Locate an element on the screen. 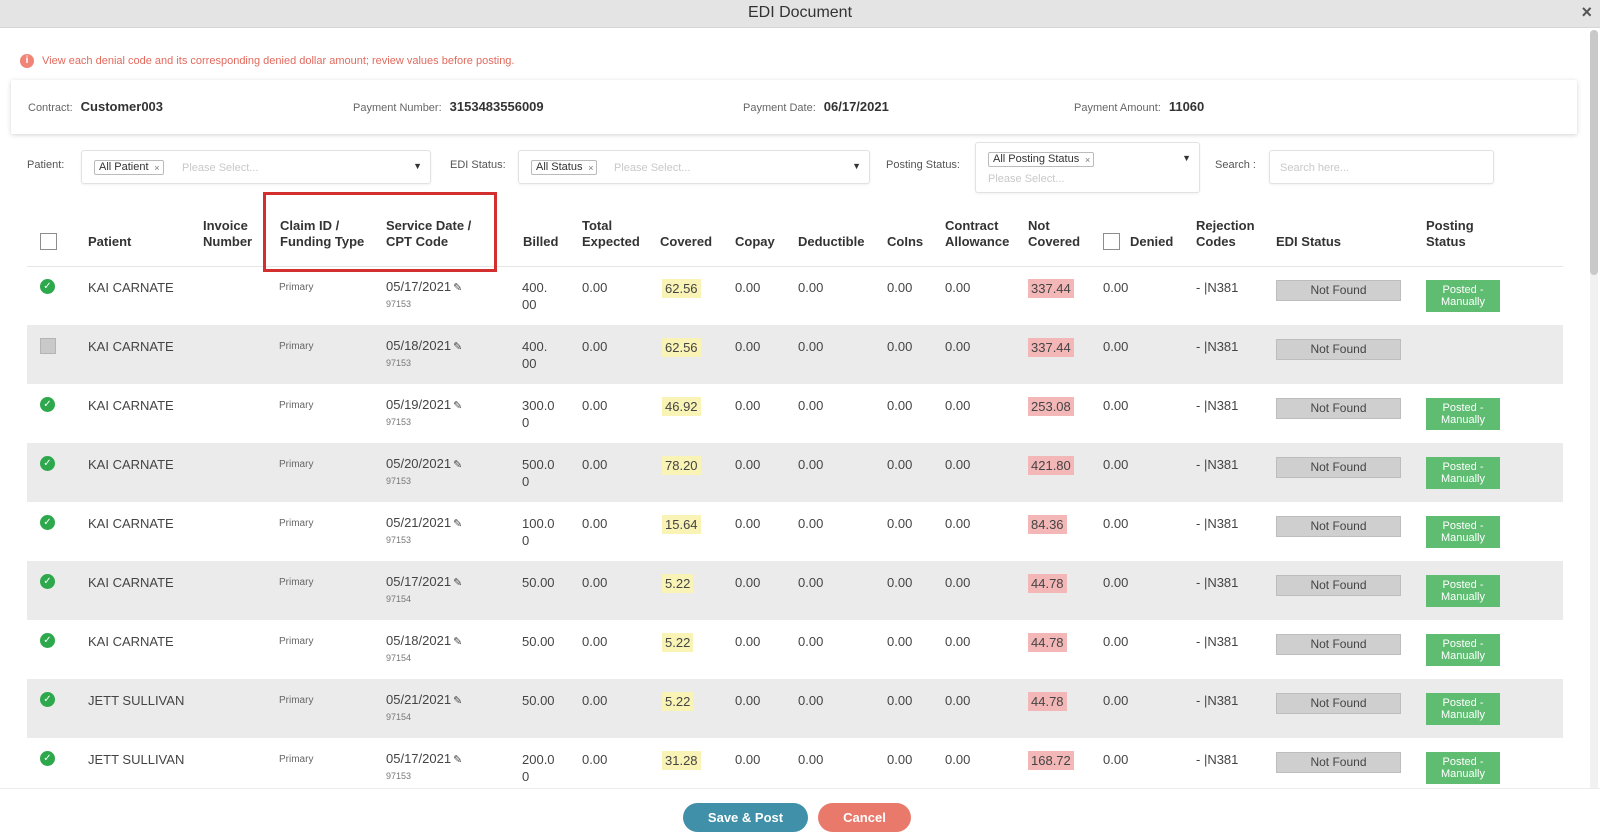 The width and height of the screenshot is (1600, 840). not-covered-amount: 421.80 is located at coordinates (1051, 465).